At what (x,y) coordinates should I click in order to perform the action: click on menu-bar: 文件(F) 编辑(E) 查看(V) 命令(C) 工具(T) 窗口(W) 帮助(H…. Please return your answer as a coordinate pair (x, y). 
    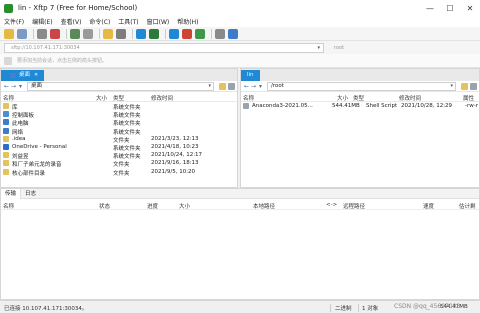
    Looking at the image, I should click on (240, 21).